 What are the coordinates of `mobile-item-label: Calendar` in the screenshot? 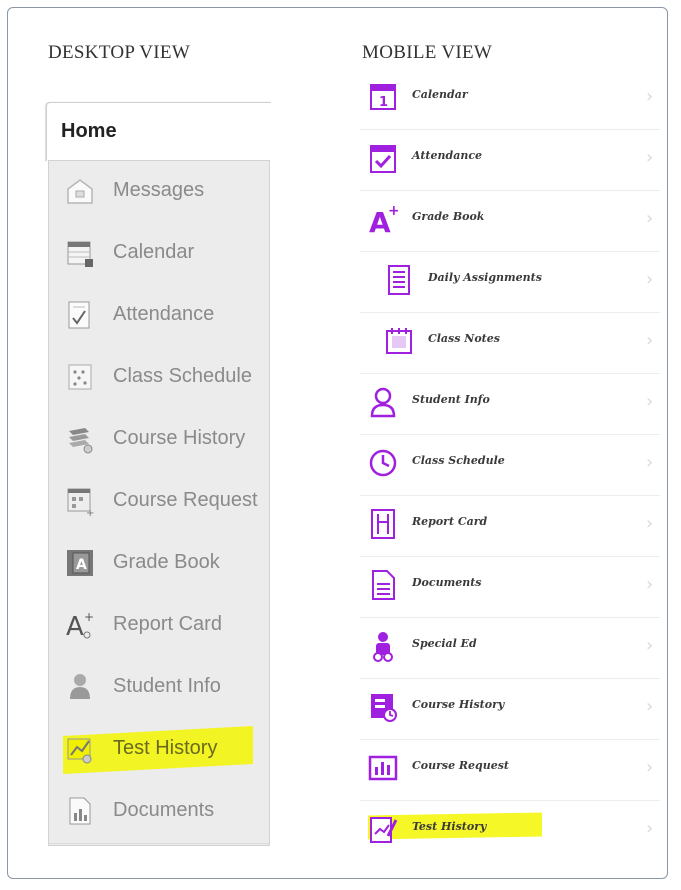 It's located at (440, 94).